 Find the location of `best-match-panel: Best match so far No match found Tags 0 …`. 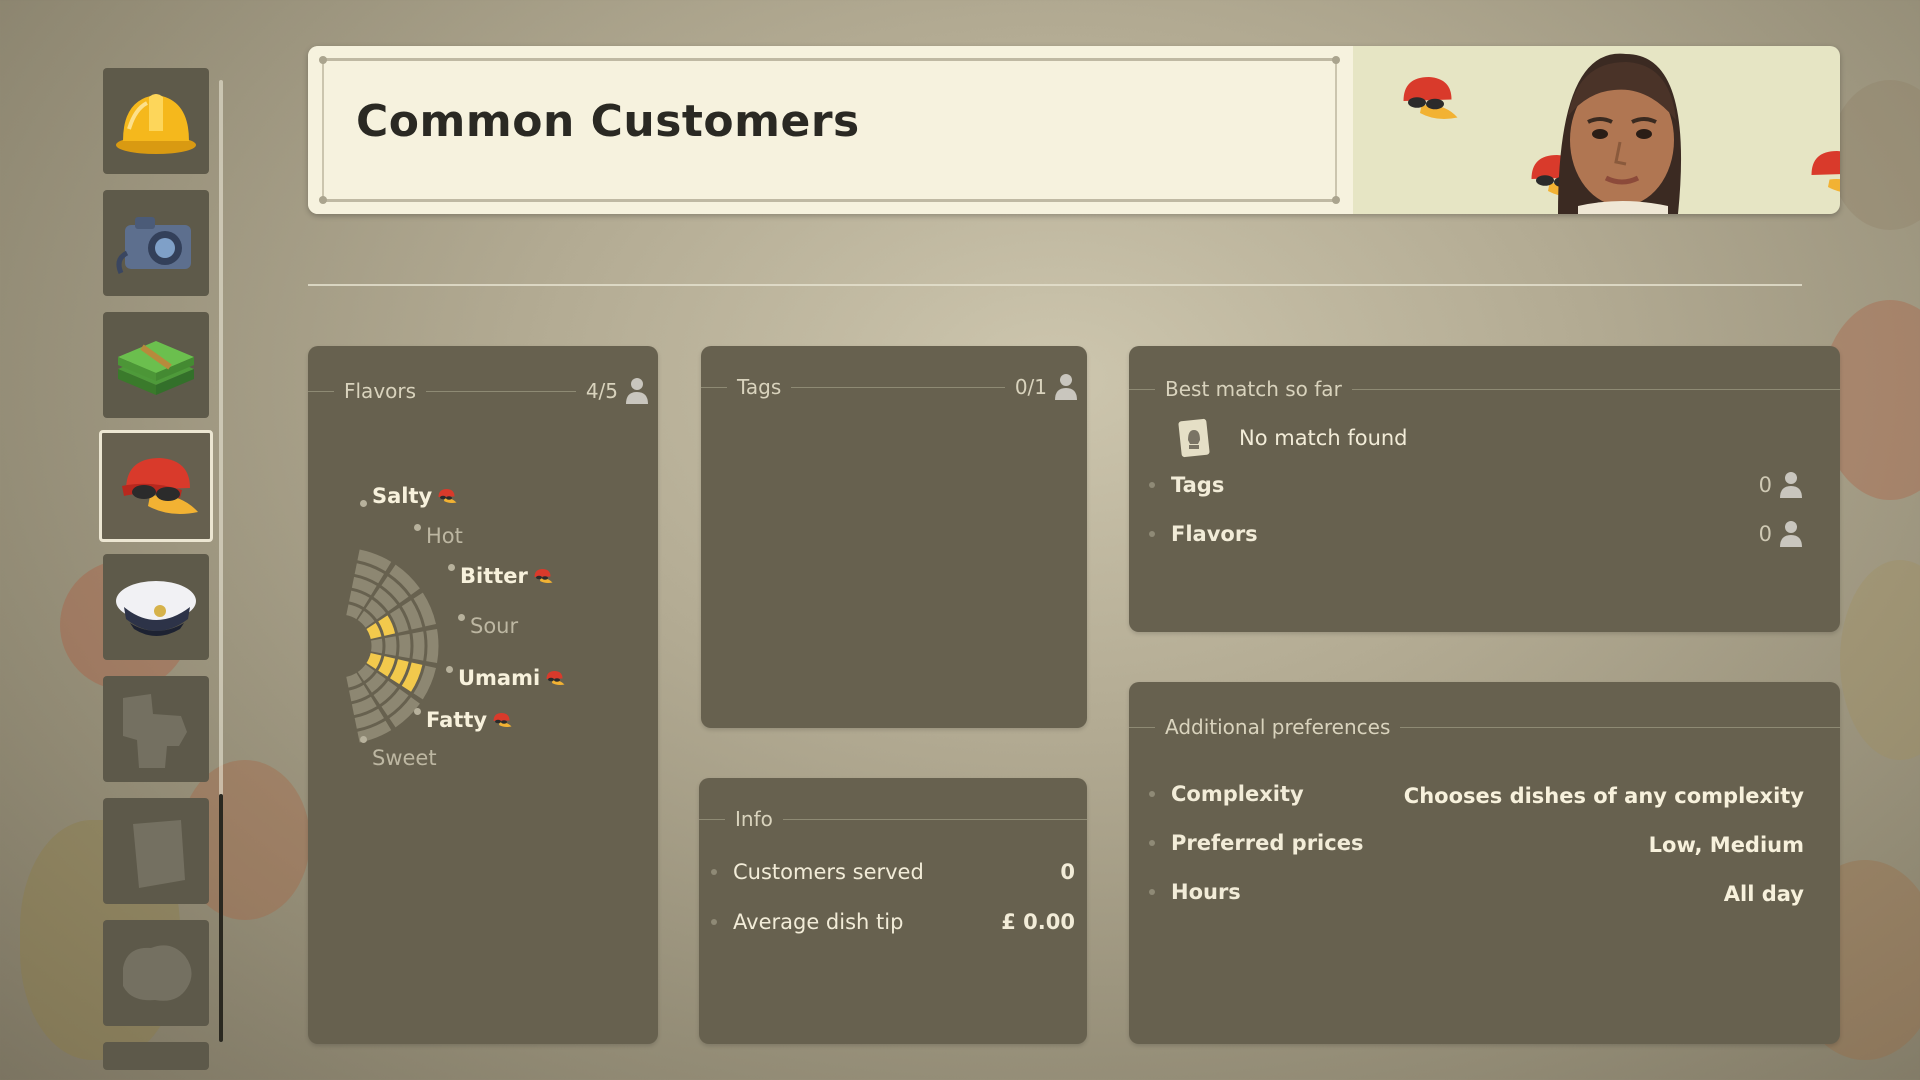

best-match-panel: Best match so far No match found Tags 0 … is located at coordinates (1484, 489).